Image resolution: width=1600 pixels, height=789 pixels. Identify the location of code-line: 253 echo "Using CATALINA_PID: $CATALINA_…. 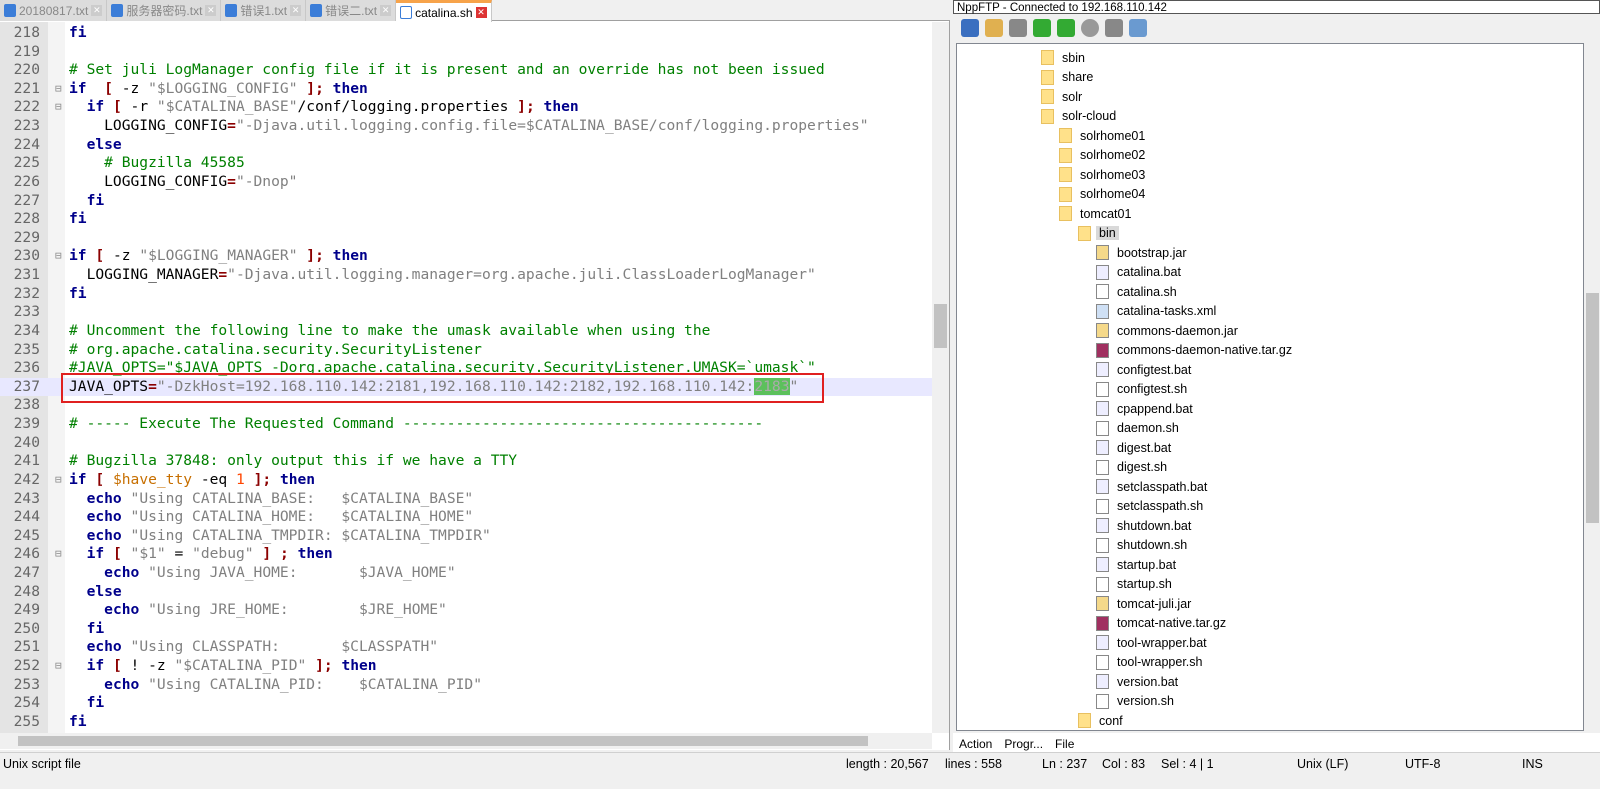
(466, 685).